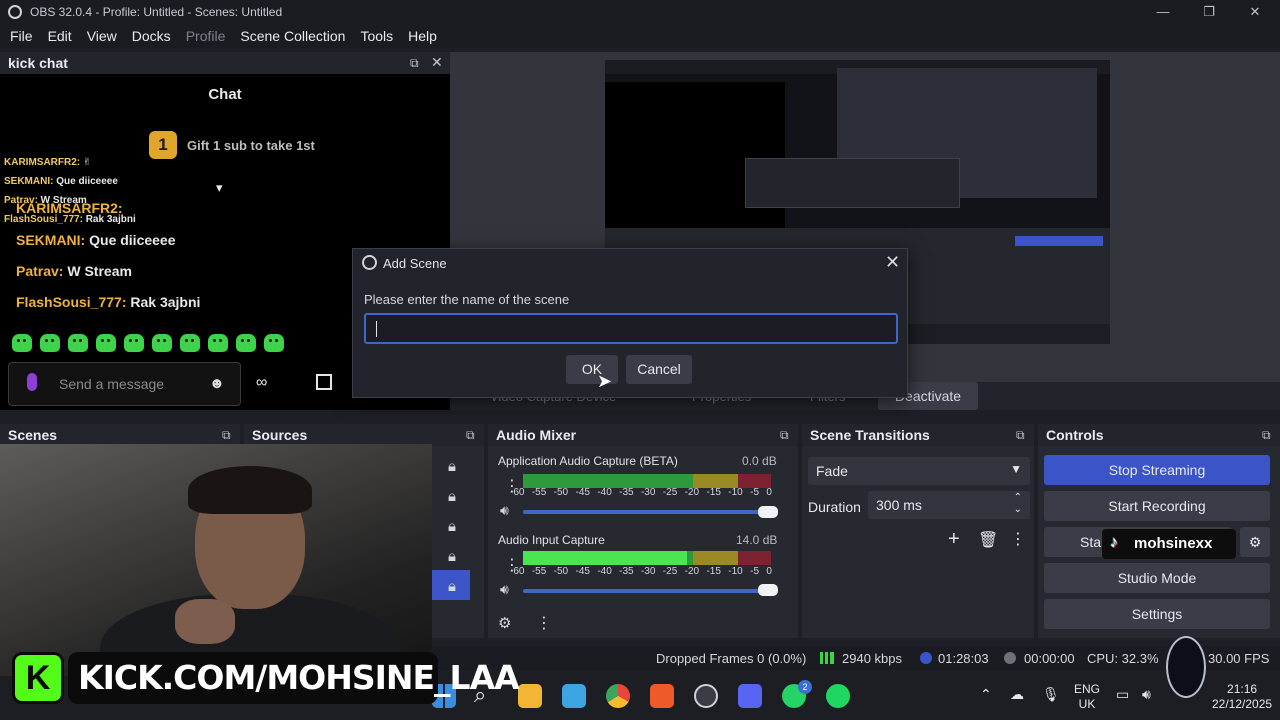 This screenshot has height=720, width=1280. Describe the element at coordinates (376, 36) in the screenshot. I see `menu-tools: Tools` at that location.